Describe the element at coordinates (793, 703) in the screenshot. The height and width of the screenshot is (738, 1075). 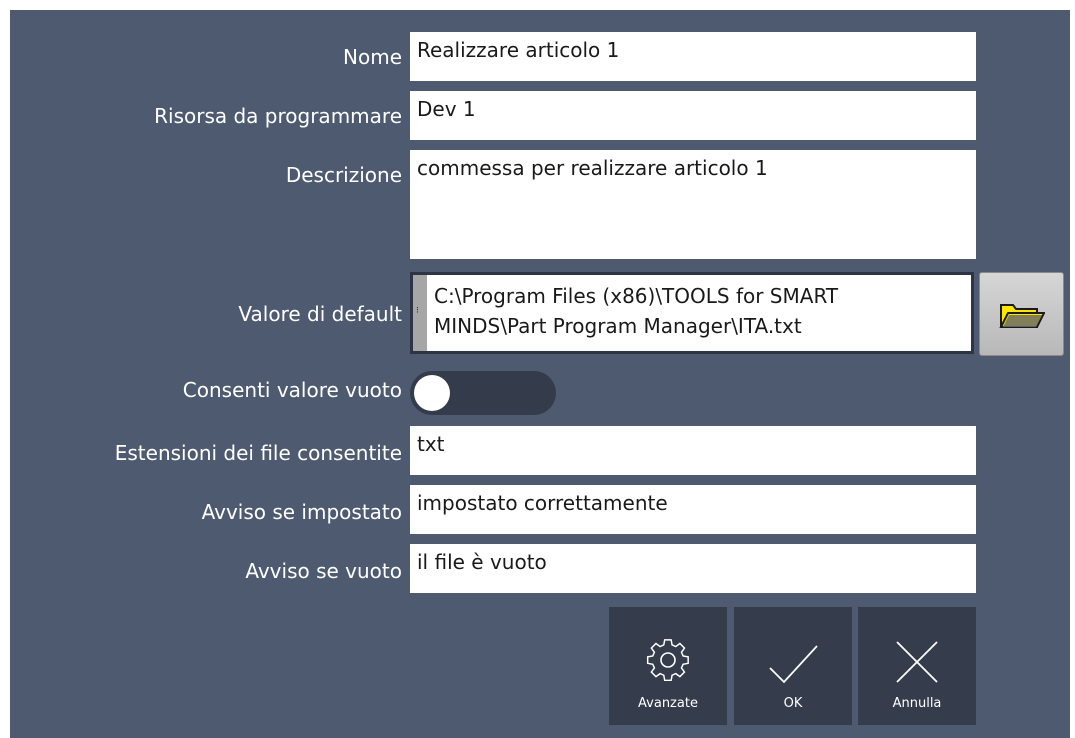
I see `ok-button-label: OK` at that location.